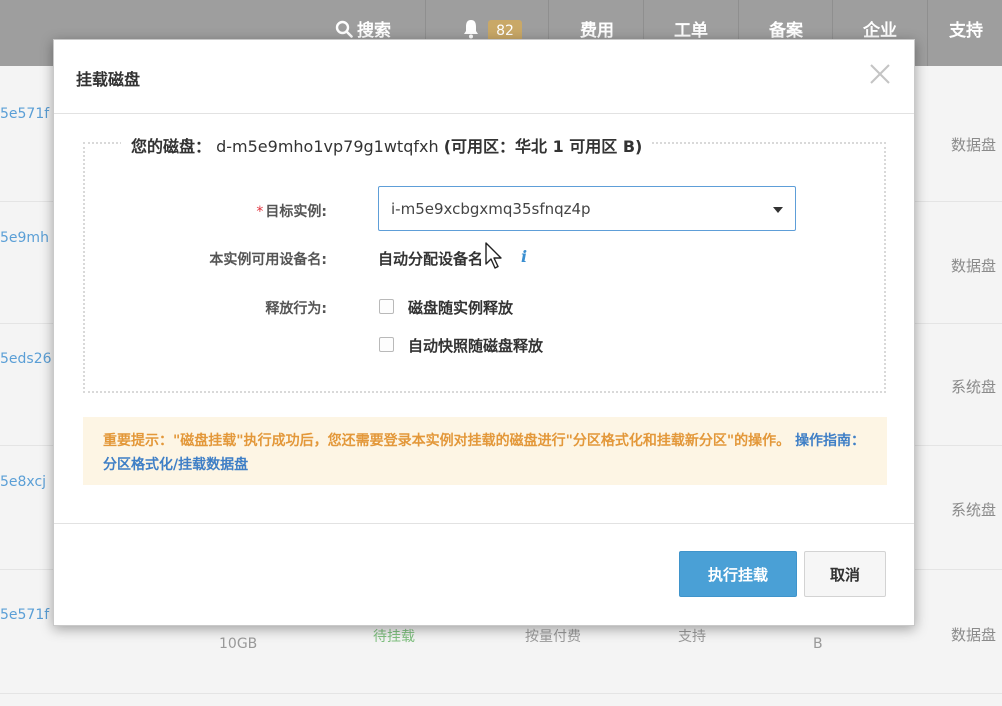  What do you see at coordinates (23, 482) in the screenshot?
I see `disk-id-link: 5e8xcj` at bounding box center [23, 482].